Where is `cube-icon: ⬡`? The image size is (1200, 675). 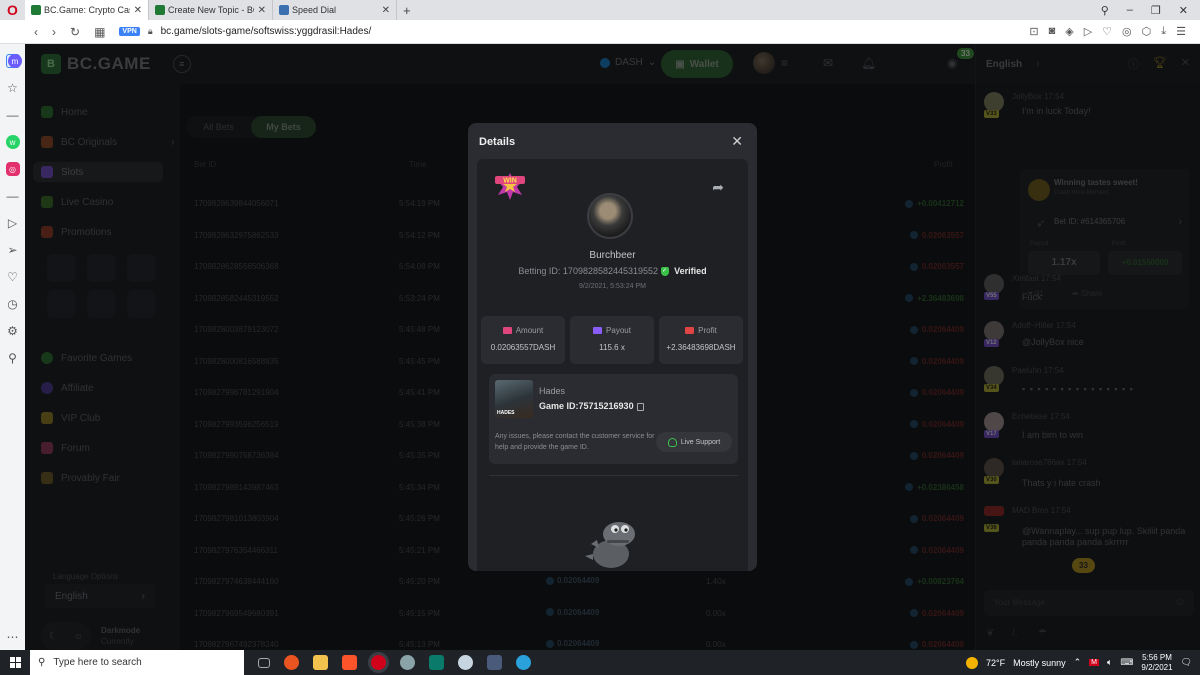 cube-icon: ⬡ is located at coordinates (1147, 31).